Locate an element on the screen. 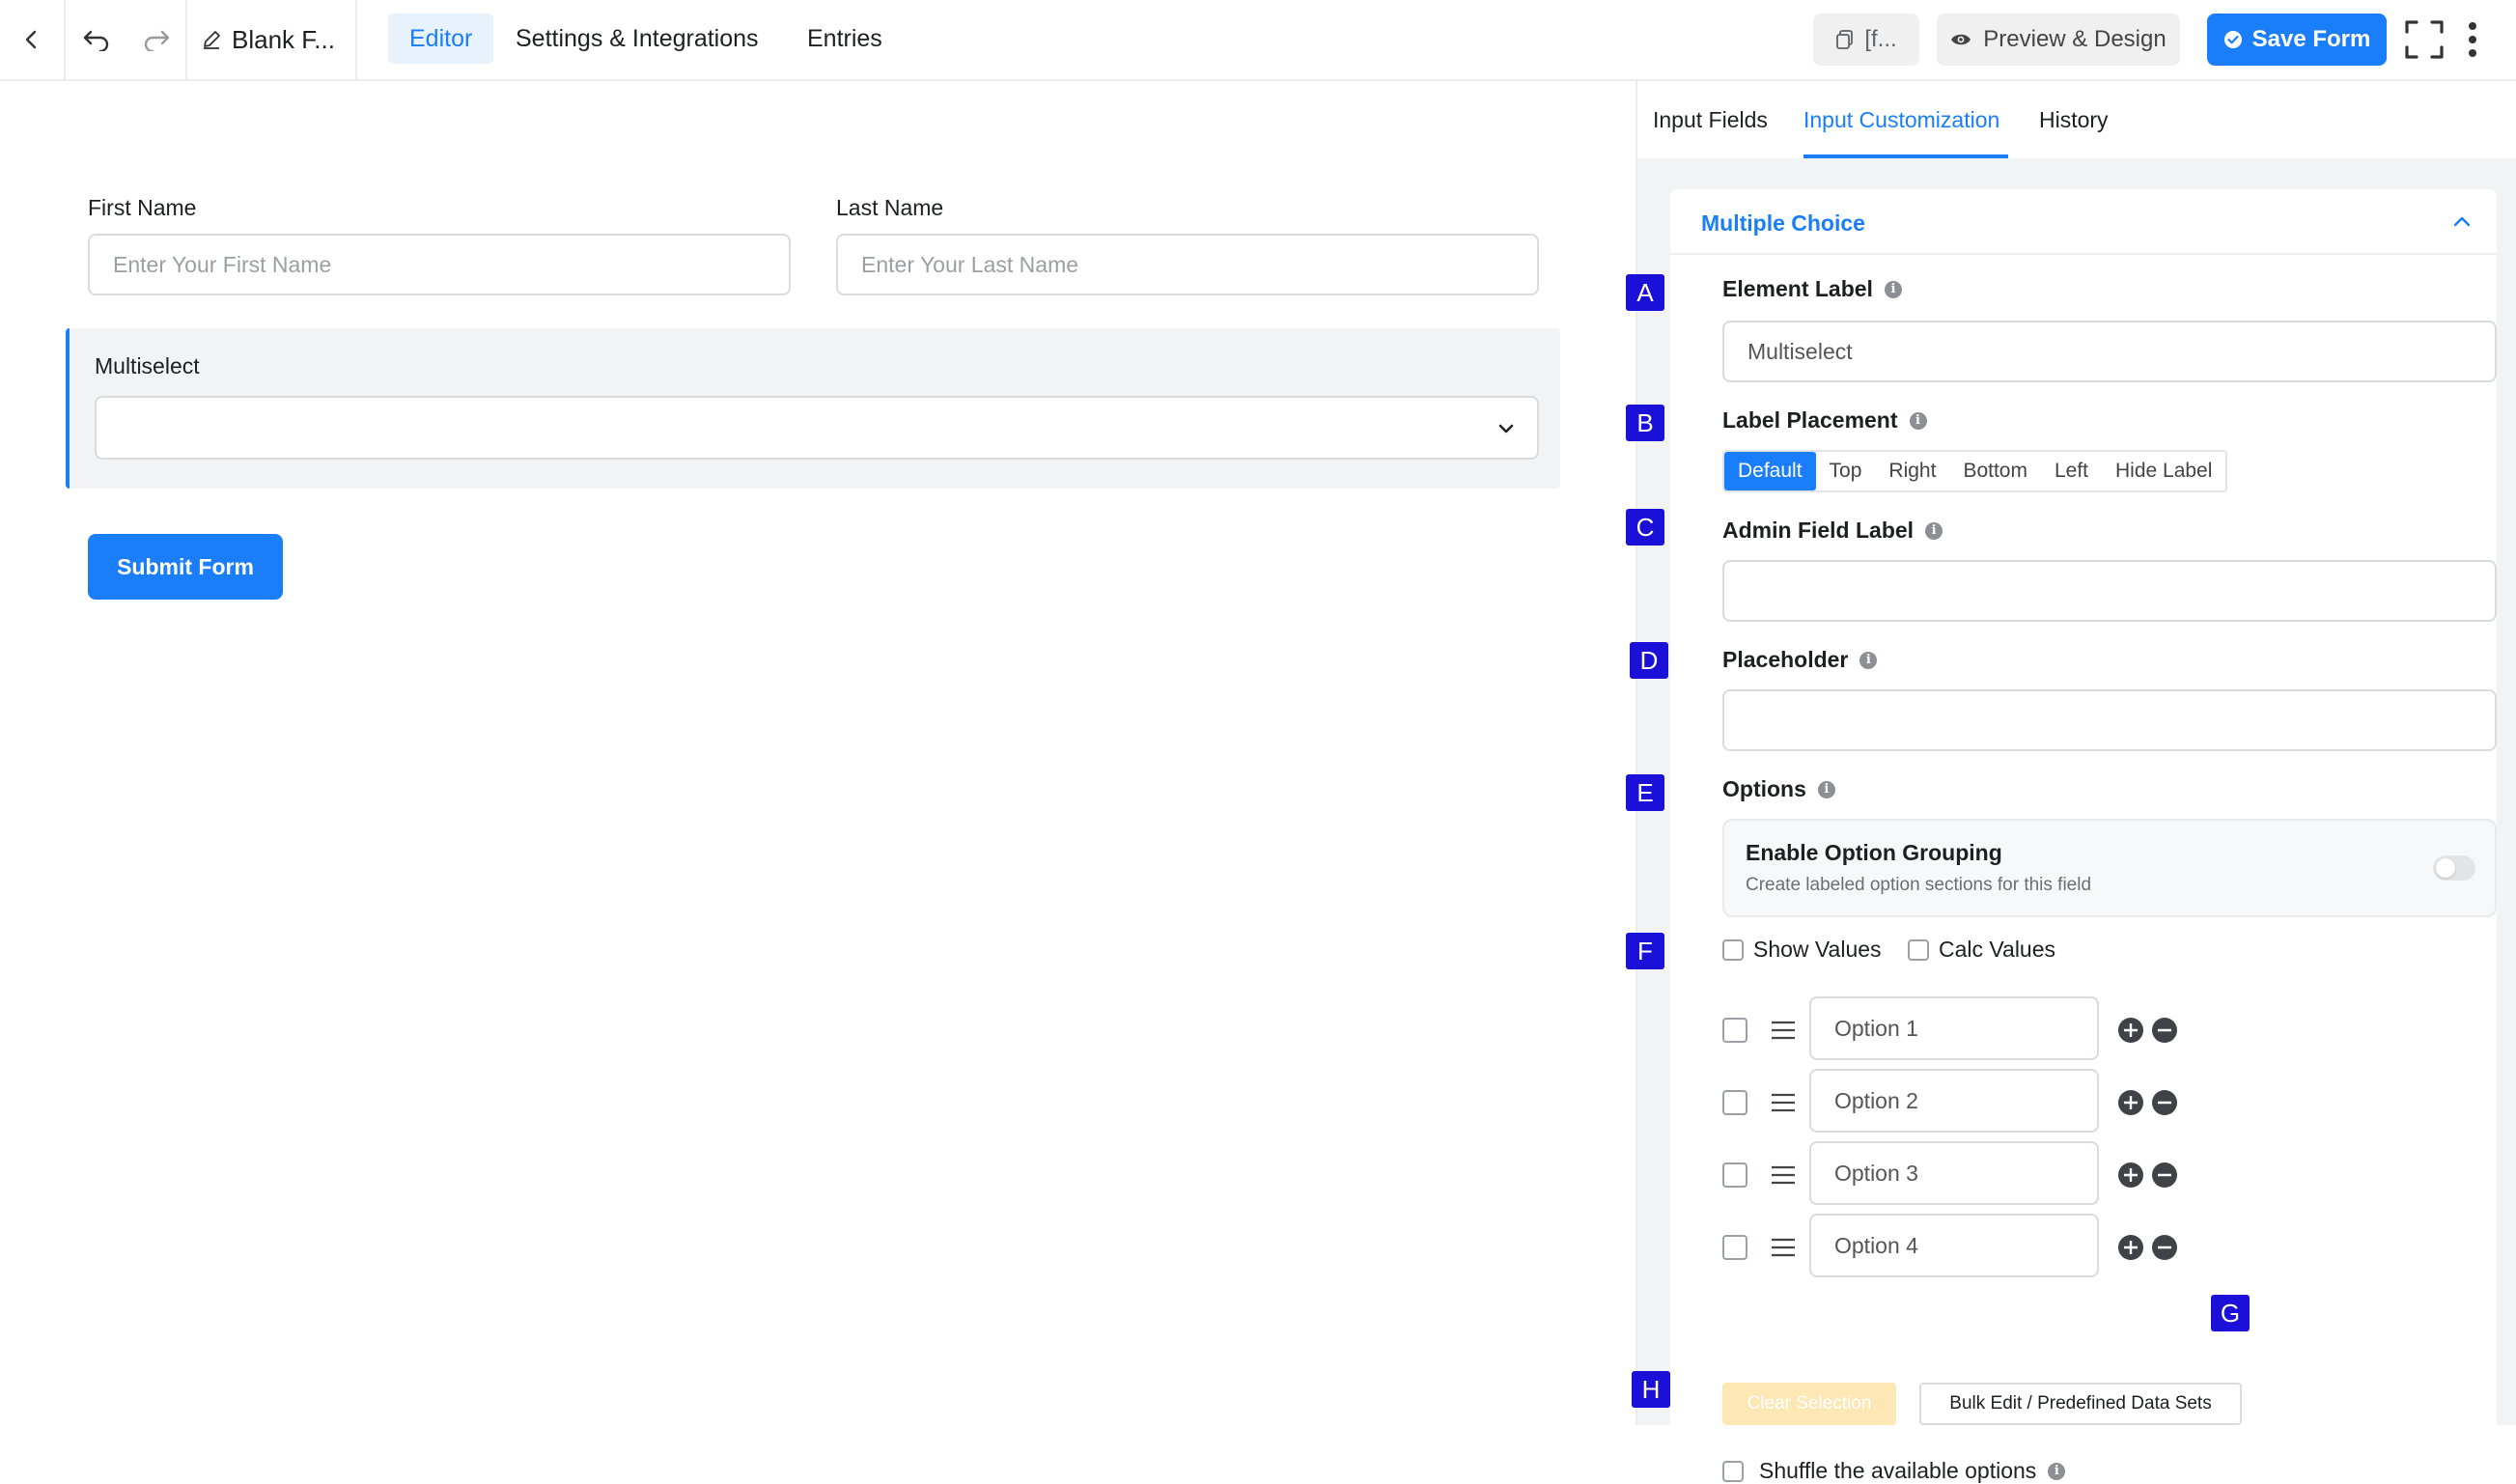 The height and width of the screenshot is (1484, 2516). undo-icon is located at coordinates (96, 41).